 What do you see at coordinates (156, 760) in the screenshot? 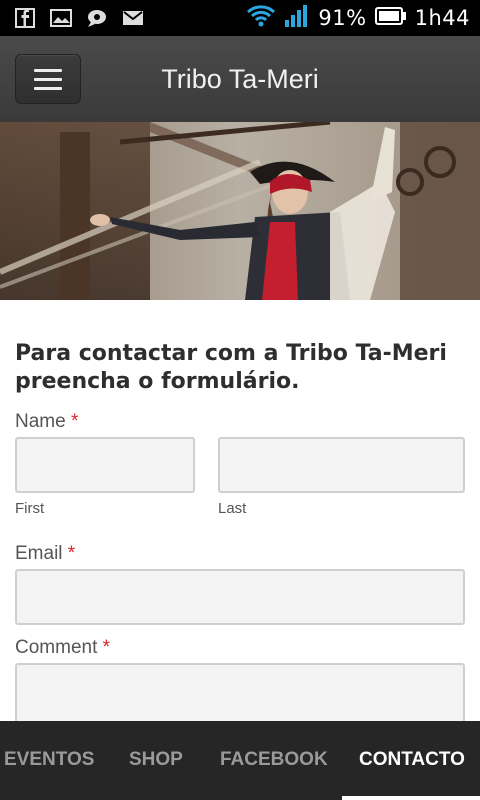
I see `nav-item-shop: SHOP` at bounding box center [156, 760].